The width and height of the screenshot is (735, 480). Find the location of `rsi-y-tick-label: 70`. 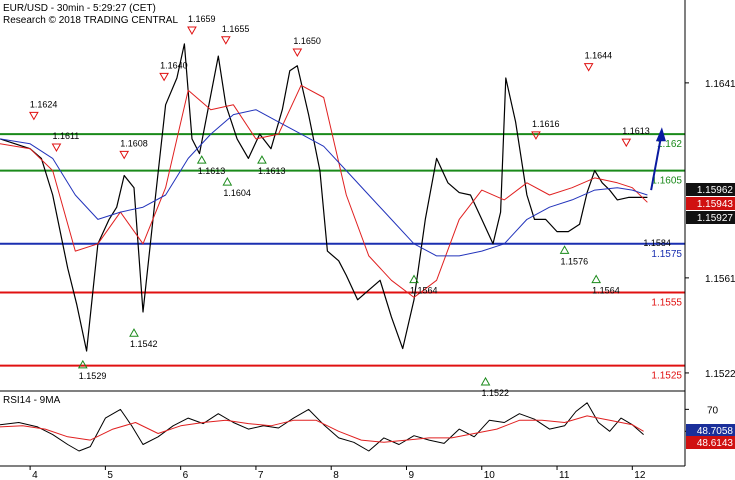

rsi-y-tick-label: 70 is located at coordinates (713, 410).